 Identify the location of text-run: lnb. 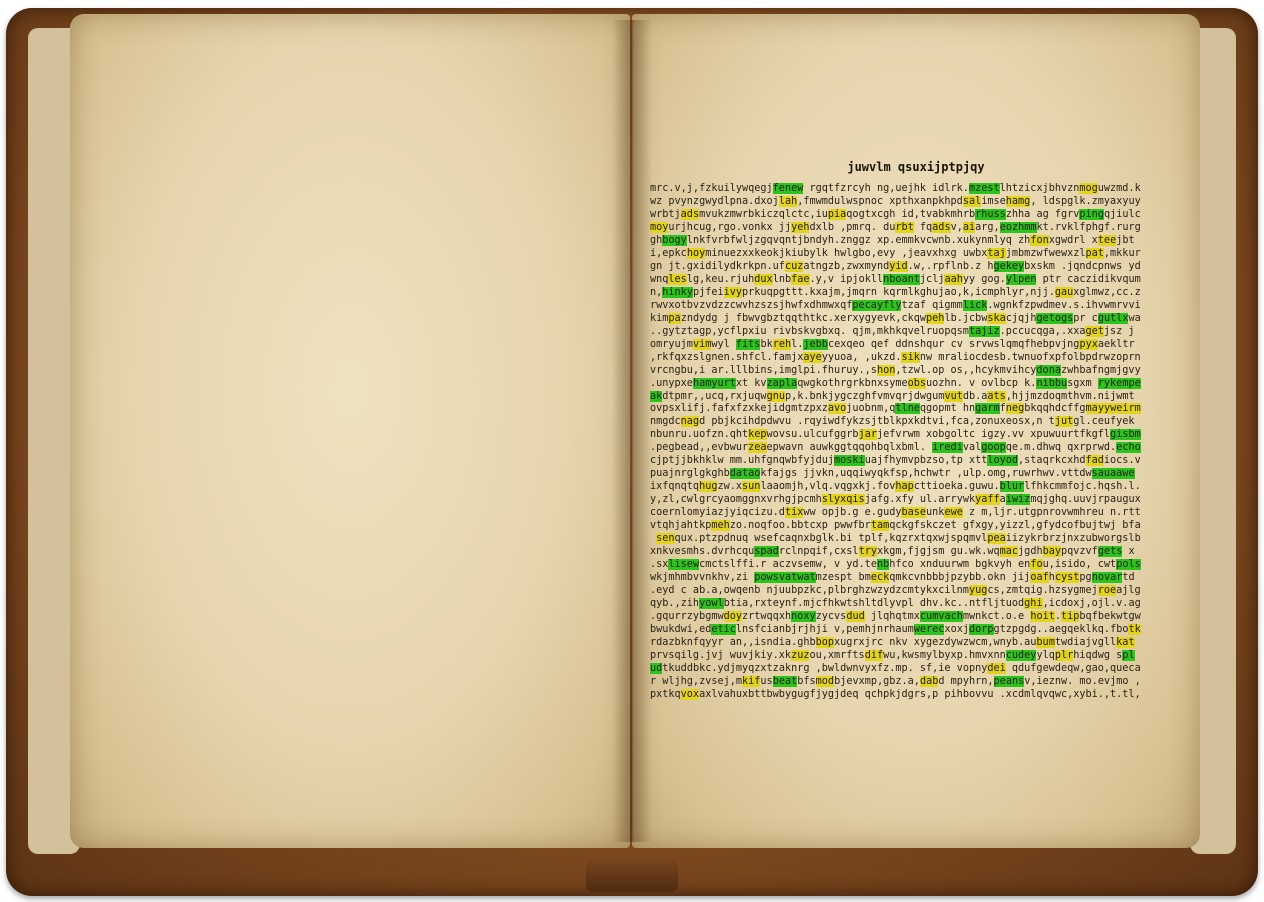
(782, 279).